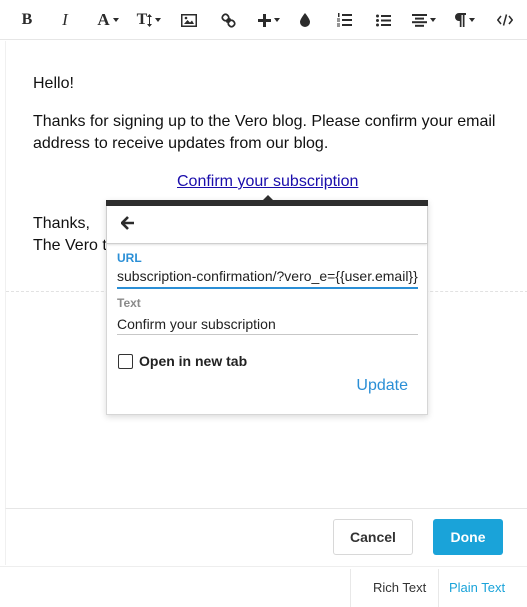  I want to click on popover-arrow, so click(268, 198).